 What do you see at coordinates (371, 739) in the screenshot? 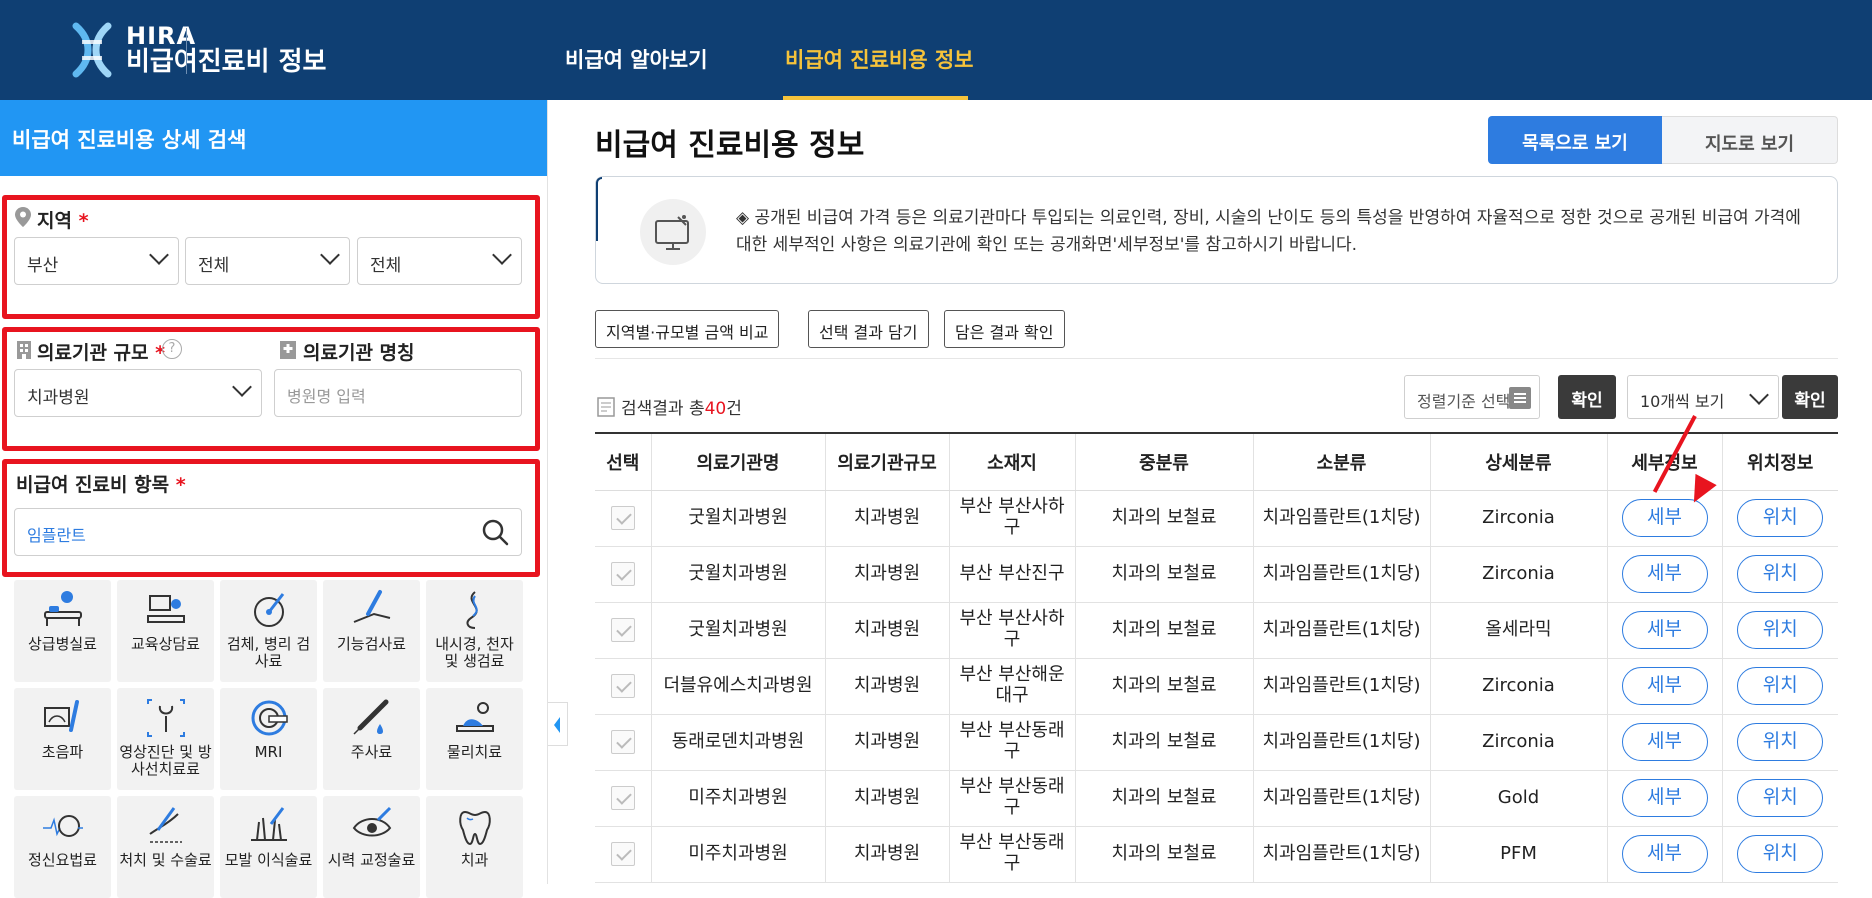
I see `category-injection: 주사료` at bounding box center [371, 739].